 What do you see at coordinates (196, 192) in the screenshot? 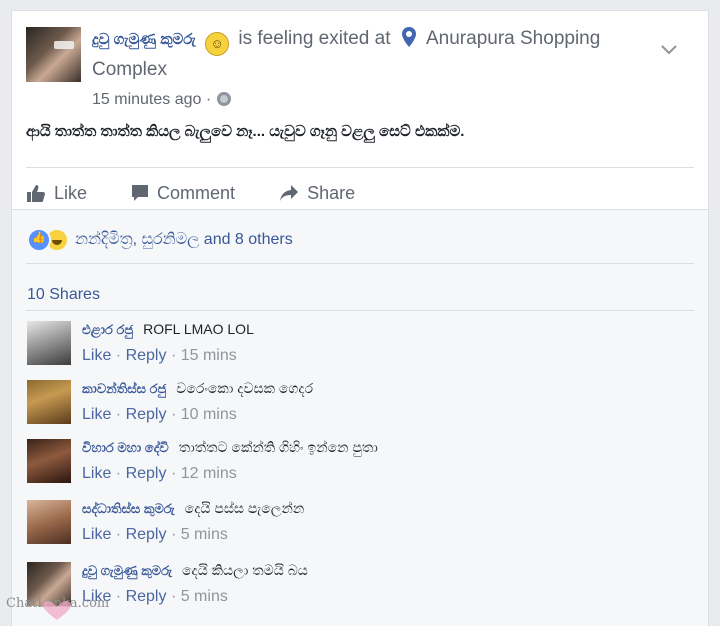
I see `comment-label: Comment` at bounding box center [196, 192].